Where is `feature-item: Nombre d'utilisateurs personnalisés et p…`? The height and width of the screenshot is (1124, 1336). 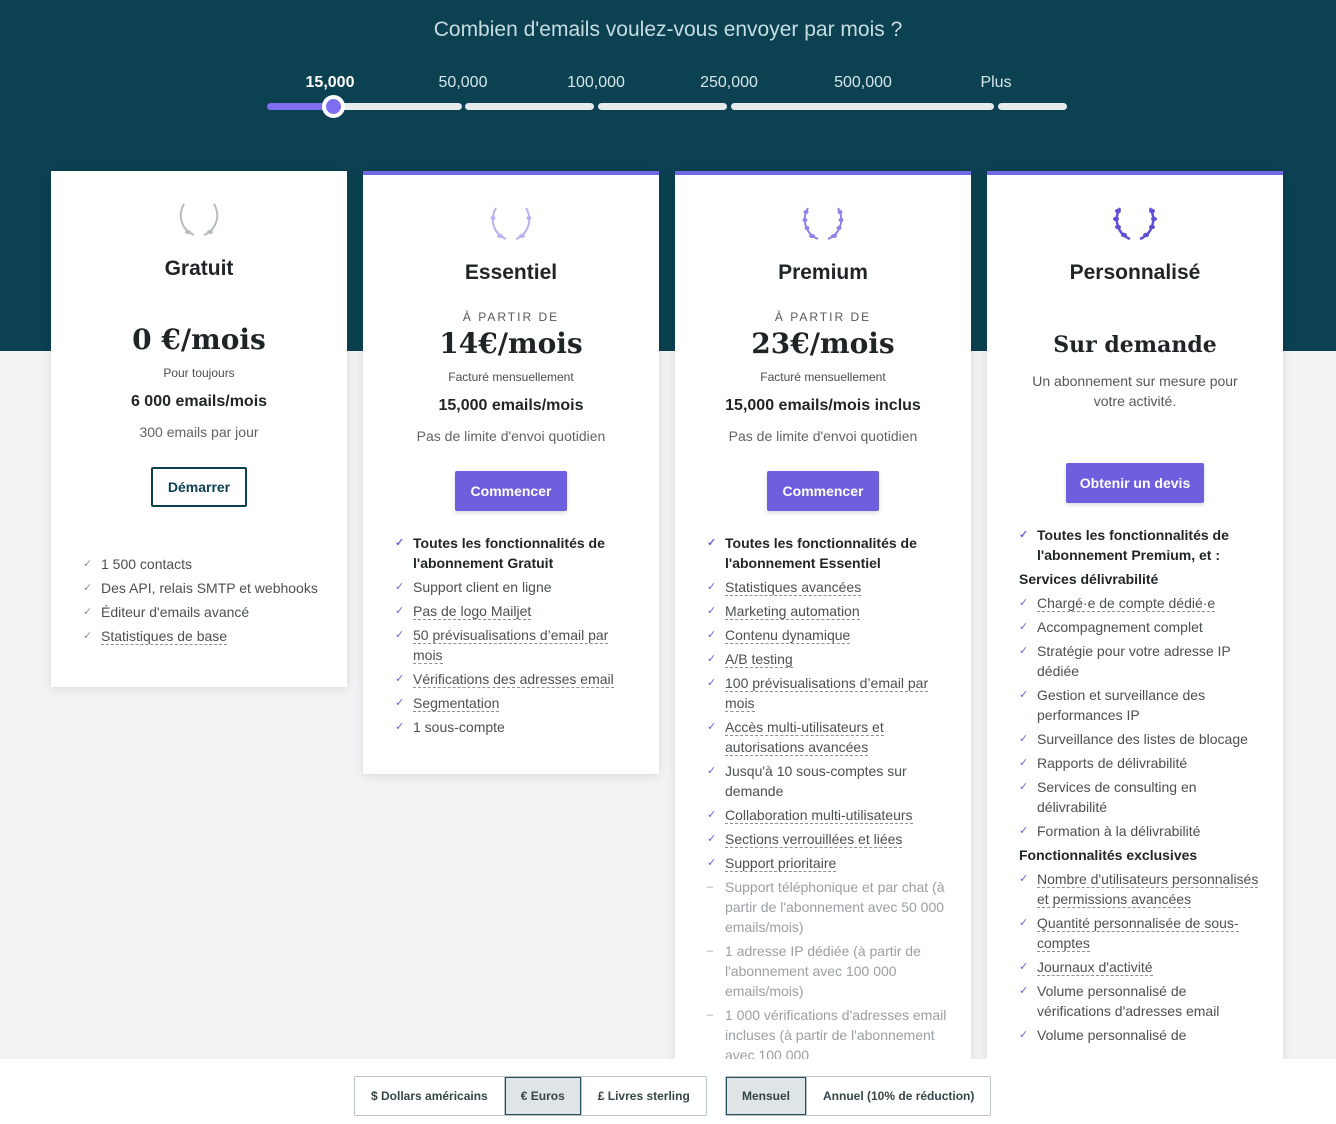 feature-item: Nombre d'utilisateurs personnalisés et p… is located at coordinates (1139, 889).